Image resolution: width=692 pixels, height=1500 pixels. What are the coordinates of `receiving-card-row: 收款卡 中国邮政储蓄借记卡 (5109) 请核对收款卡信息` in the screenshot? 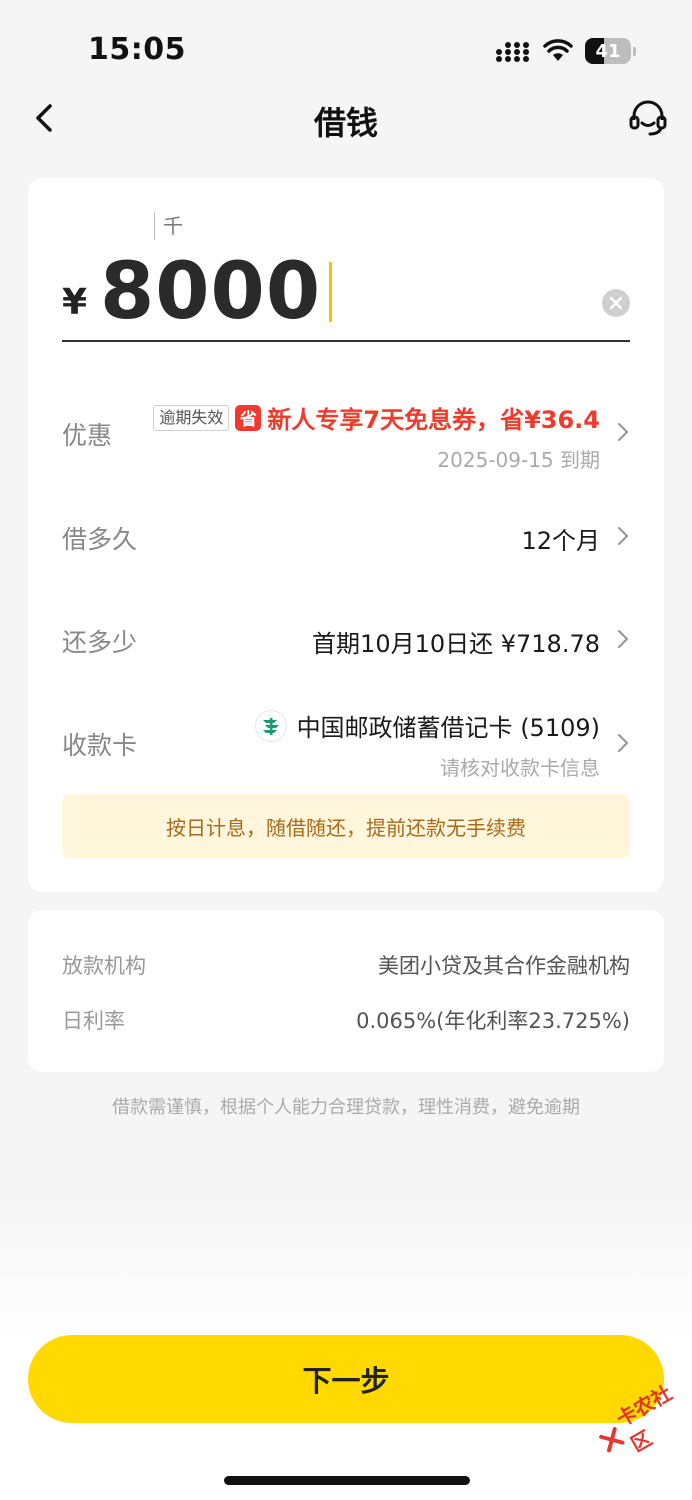 It's located at (346, 744).